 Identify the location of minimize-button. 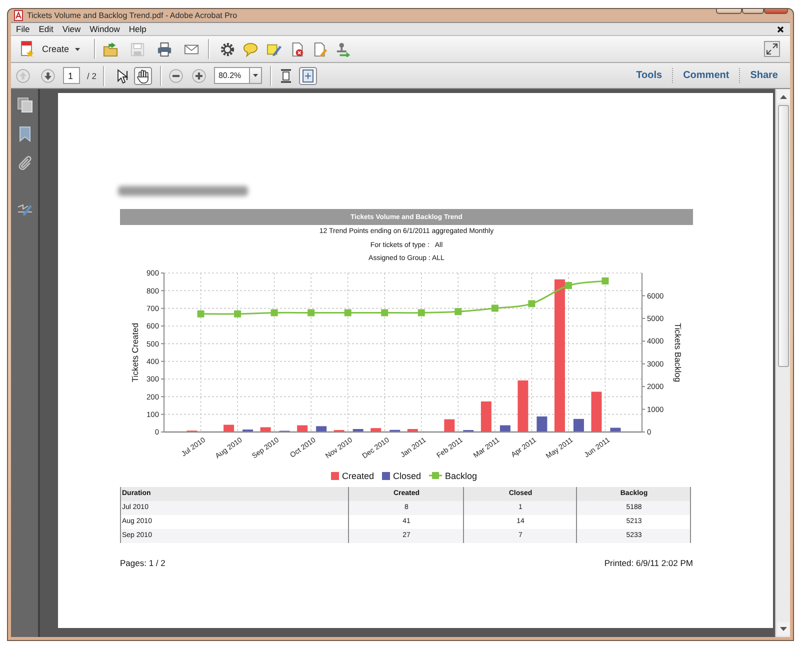
(729, 11).